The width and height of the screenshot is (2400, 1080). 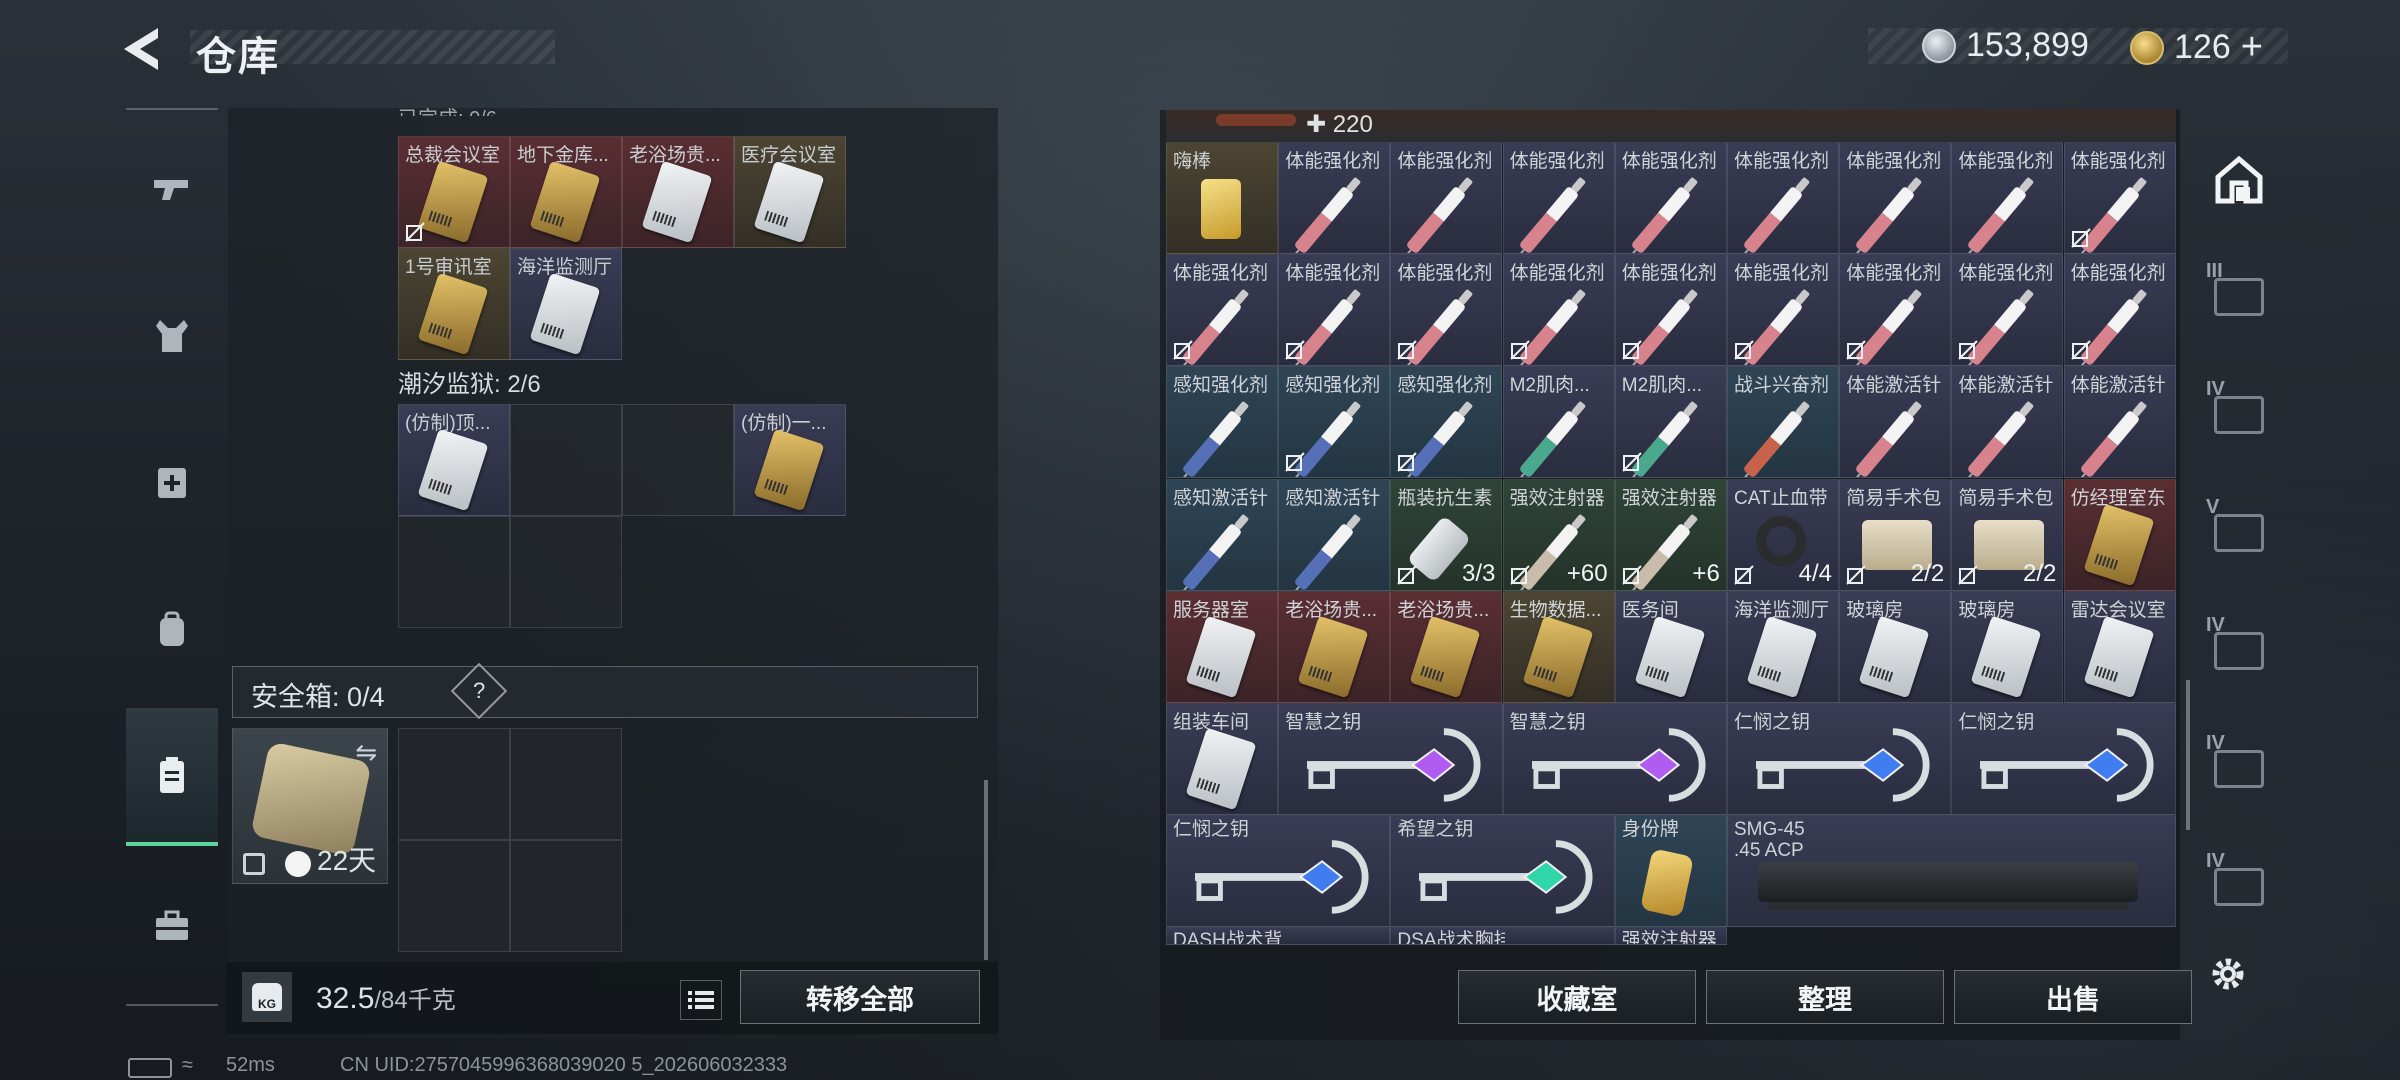 What do you see at coordinates (986, 870) in the screenshot?
I see `left-scrollbar` at bounding box center [986, 870].